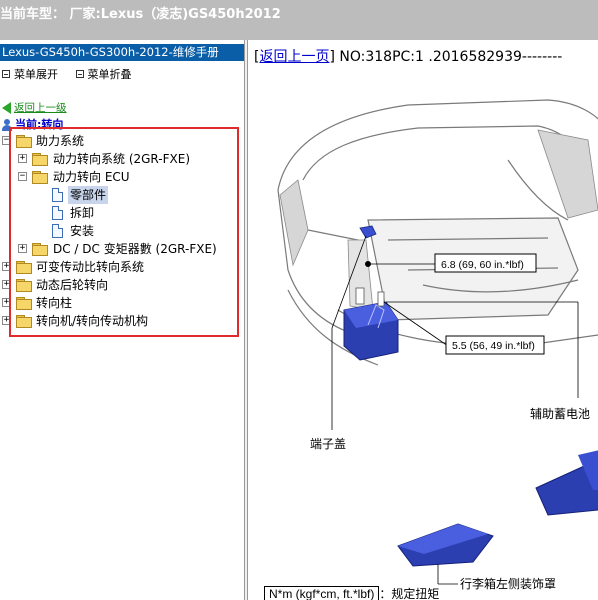 This screenshot has height=600, width=598. Describe the element at coordinates (497, 508) in the screenshot. I see `trunk-trim-panels` at that location.